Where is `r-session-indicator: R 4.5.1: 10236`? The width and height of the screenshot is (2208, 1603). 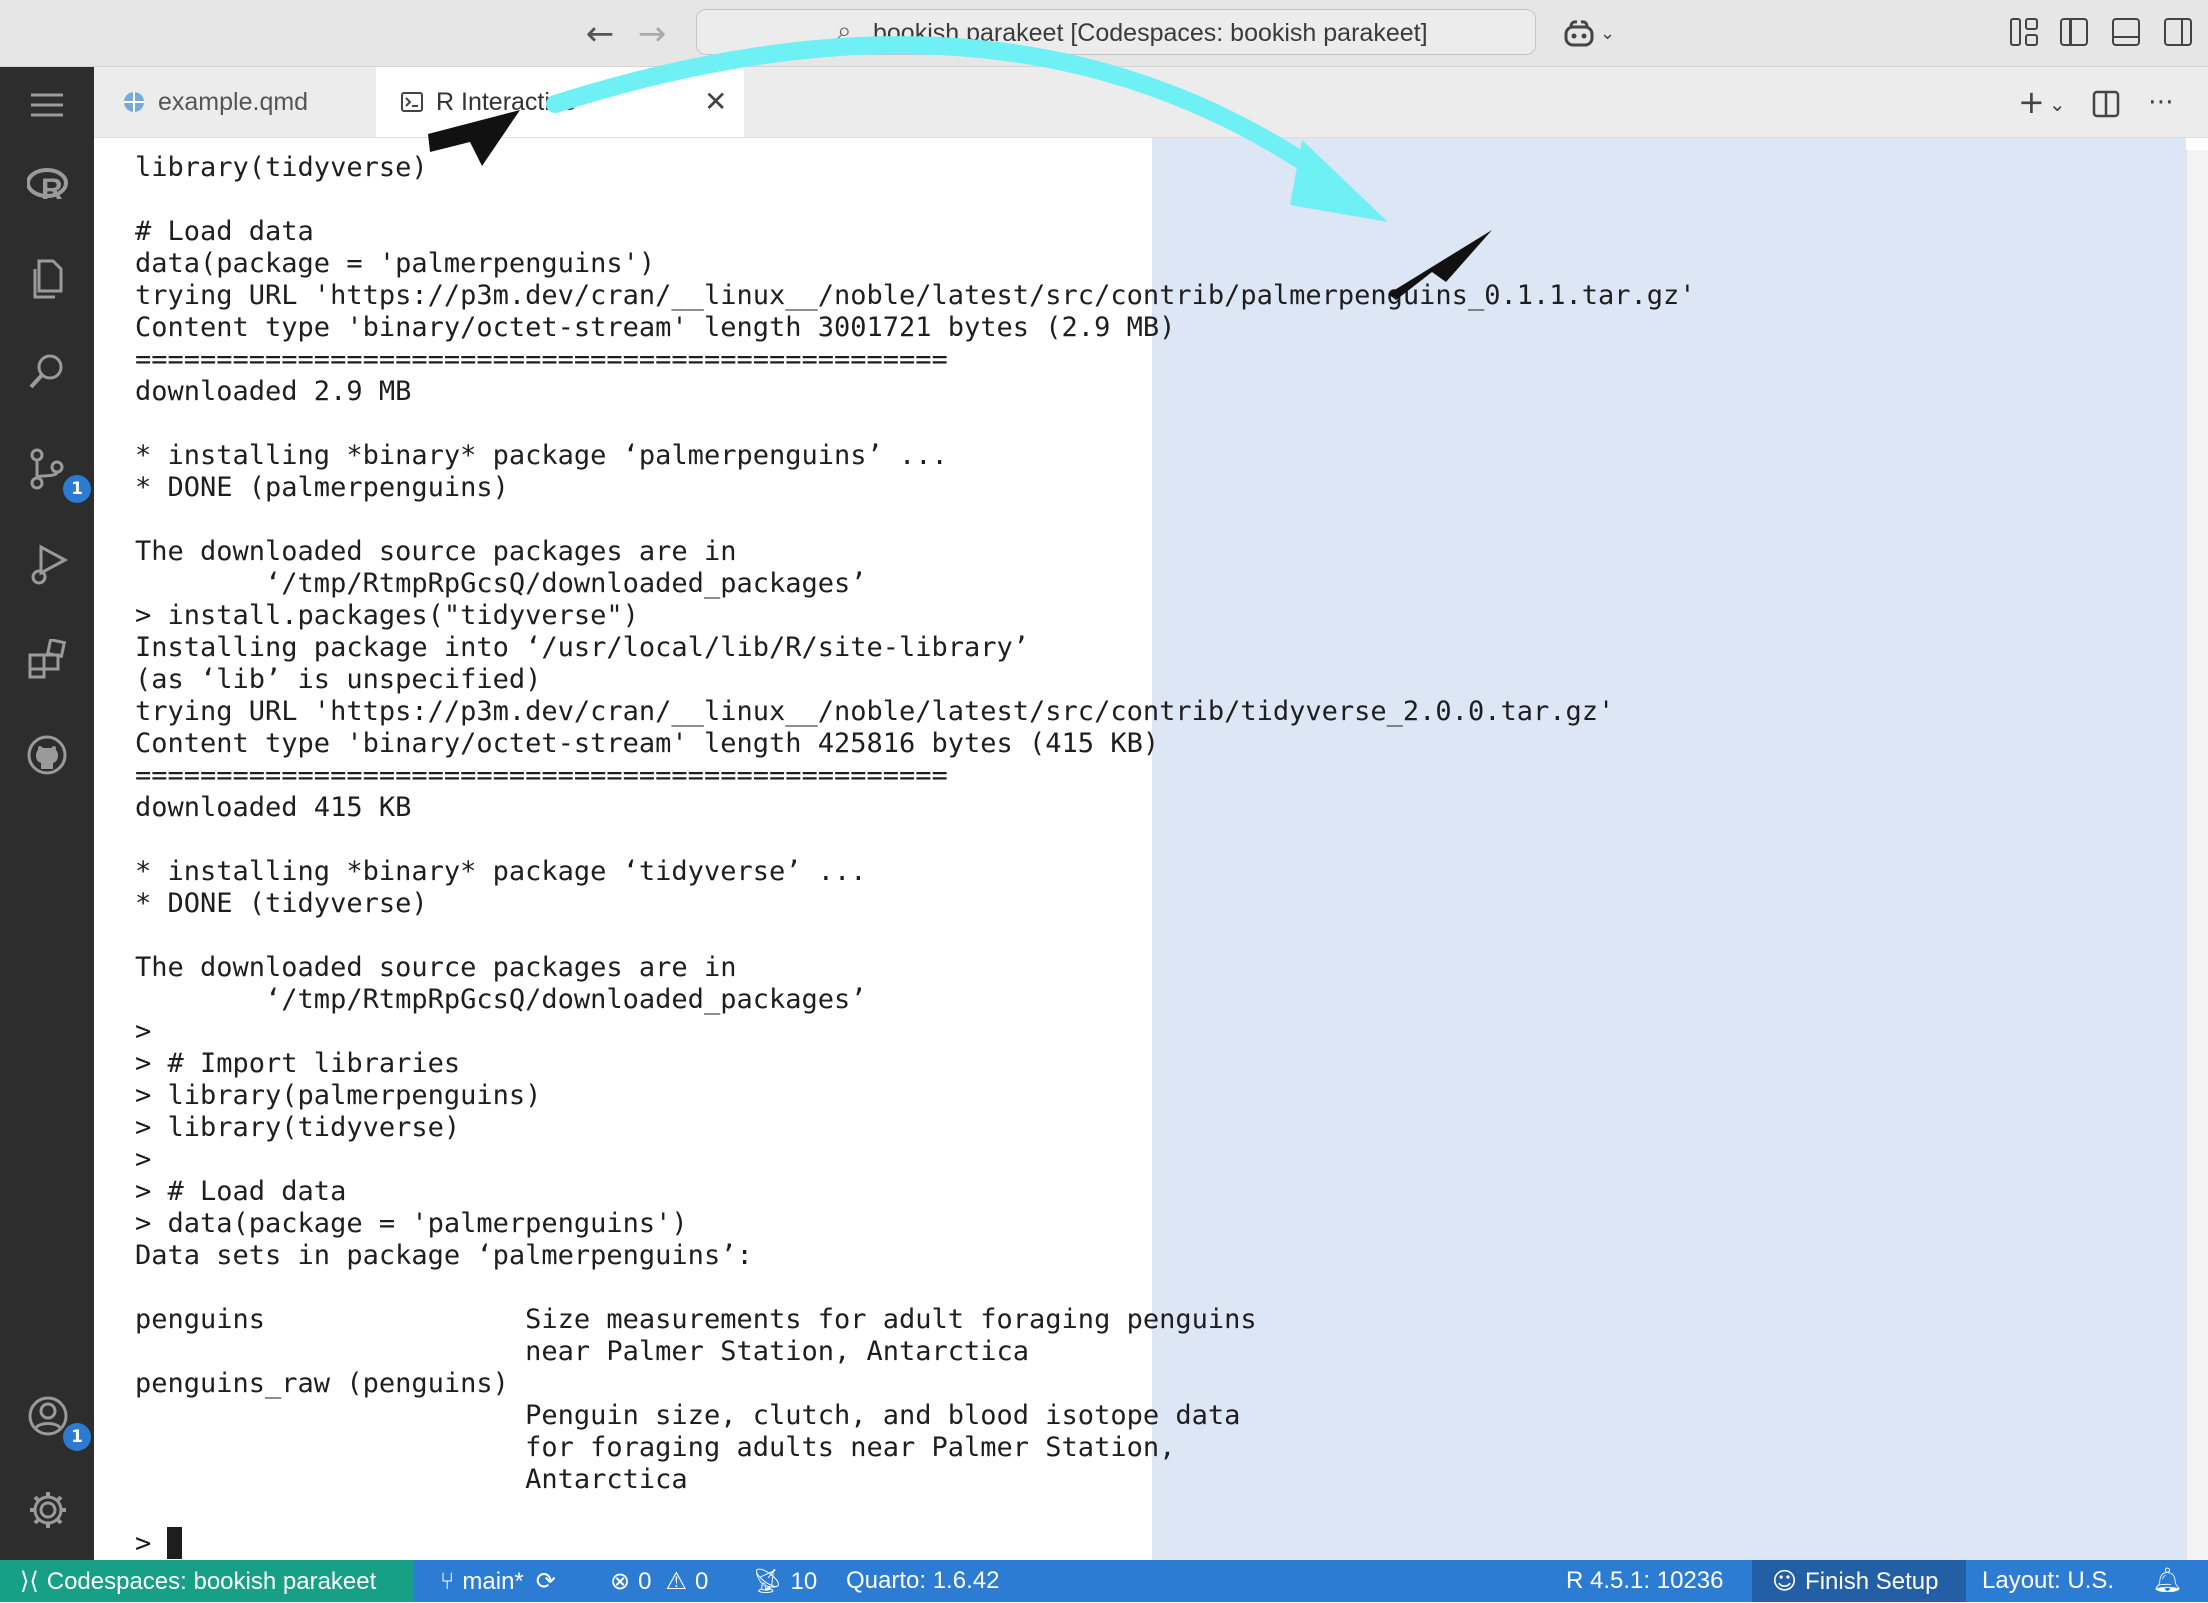 r-session-indicator: R 4.5.1: 10236 is located at coordinates (1644, 1581).